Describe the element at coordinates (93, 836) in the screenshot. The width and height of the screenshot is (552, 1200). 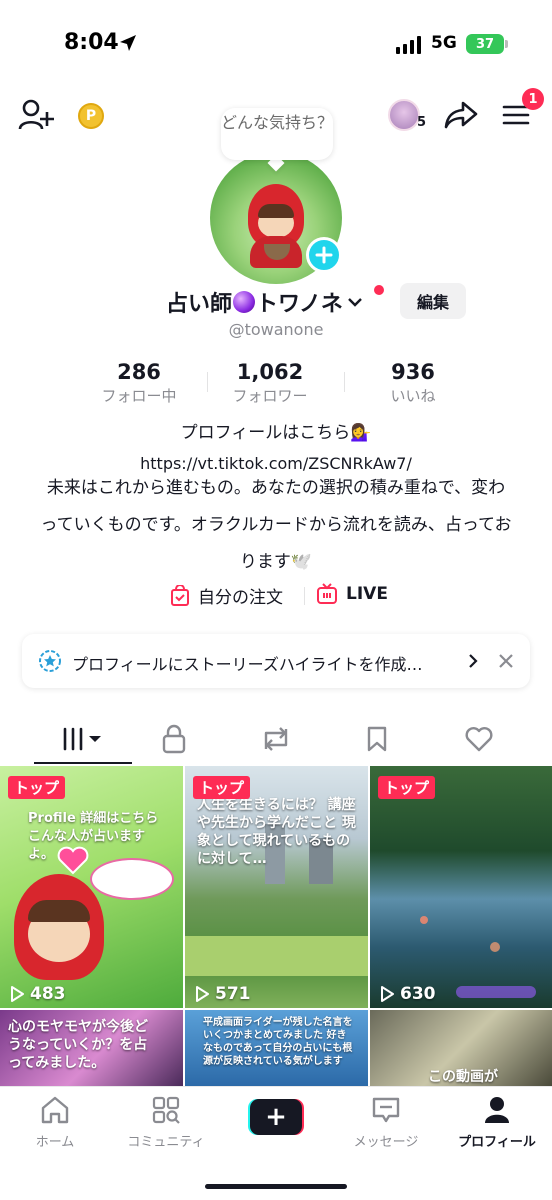
I see `video-caption: Profile 詳細はこちら こんな人が占いますよ。` at that location.